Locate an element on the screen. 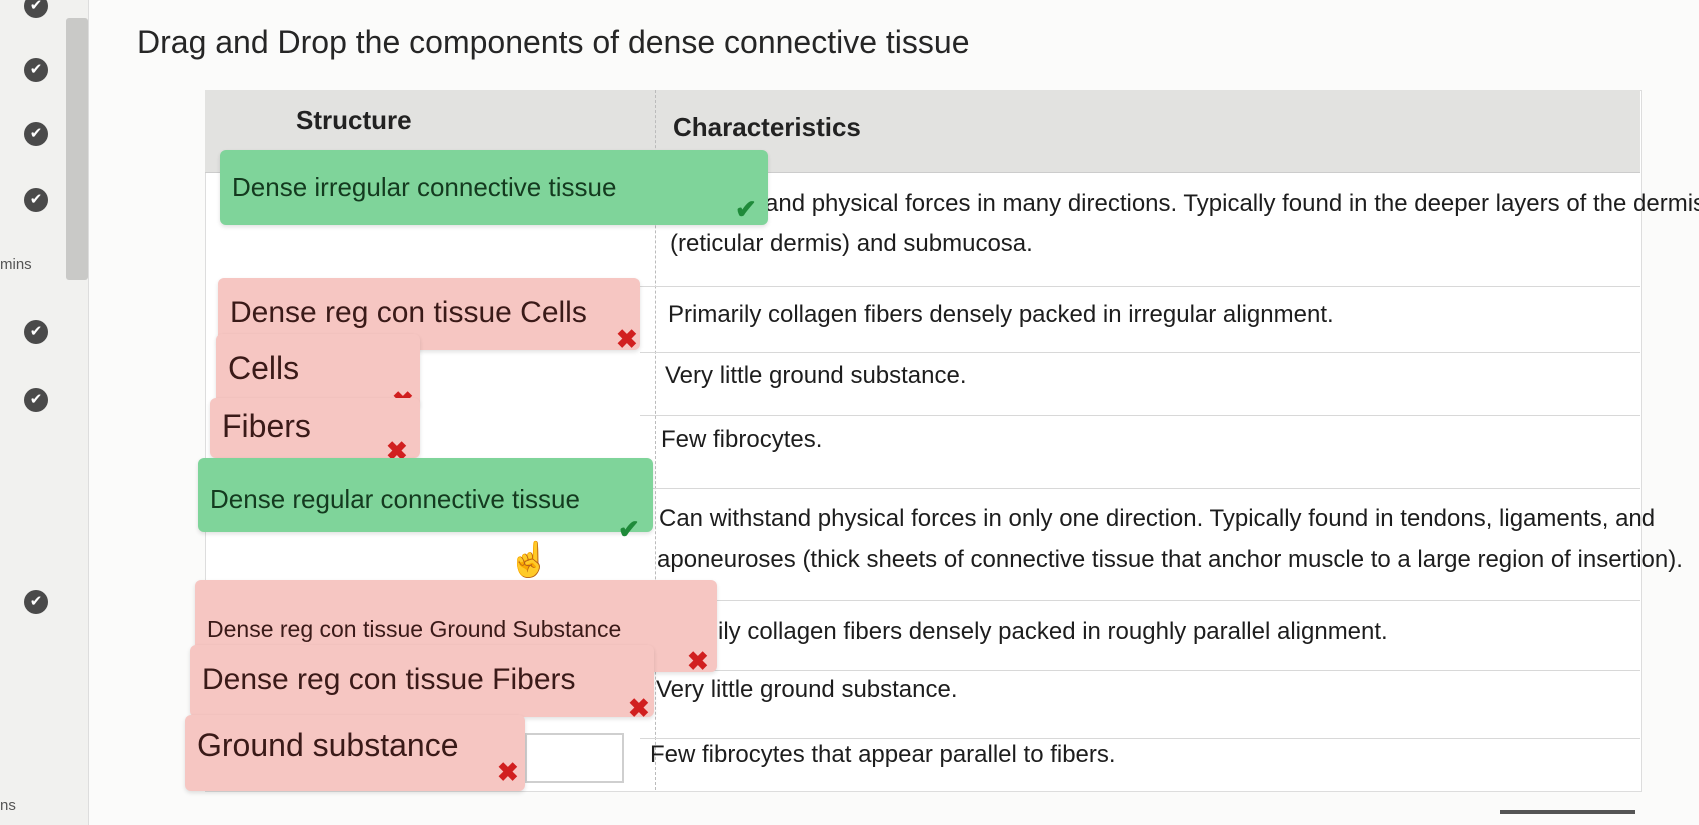  bottom-label: ns is located at coordinates (8, 805).